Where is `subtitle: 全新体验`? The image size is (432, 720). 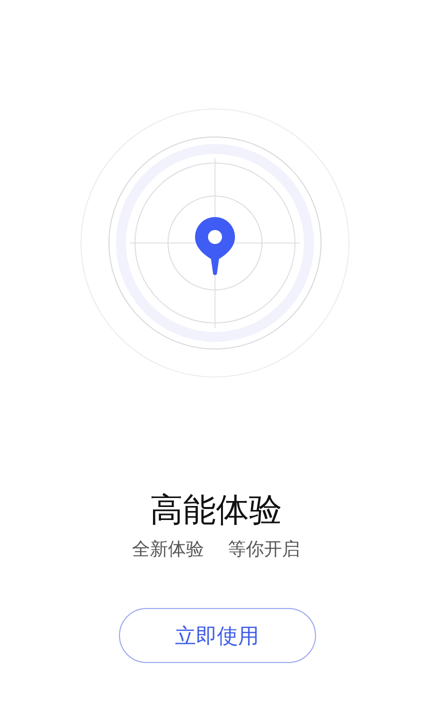
subtitle: 全新体验 is located at coordinates (168, 550).